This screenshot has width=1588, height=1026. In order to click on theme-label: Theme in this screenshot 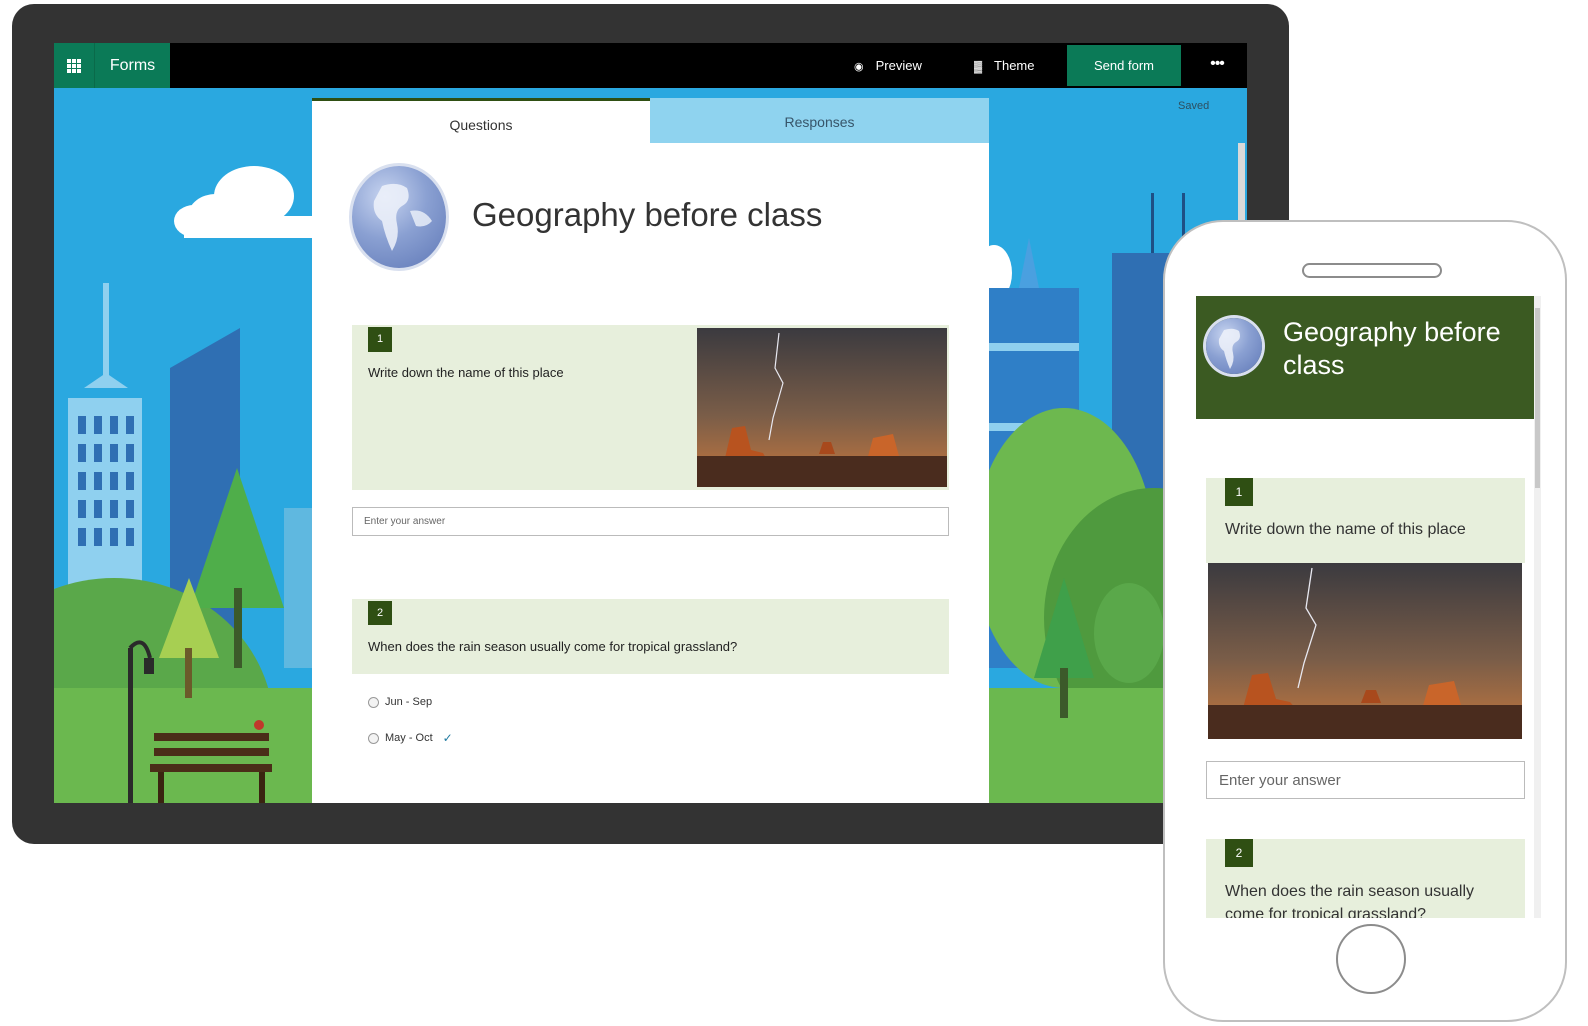, I will do `click(1014, 65)`.